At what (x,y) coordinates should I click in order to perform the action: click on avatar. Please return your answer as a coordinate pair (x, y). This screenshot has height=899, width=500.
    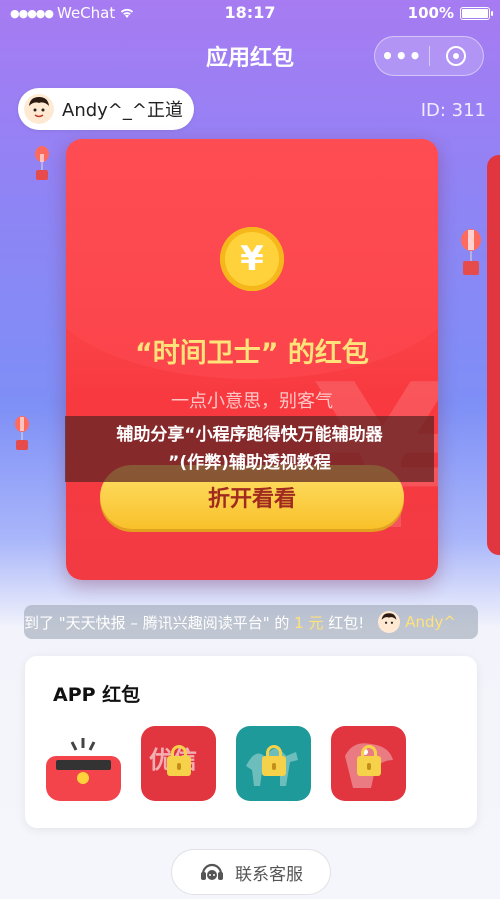
    Looking at the image, I should click on (39, 109).